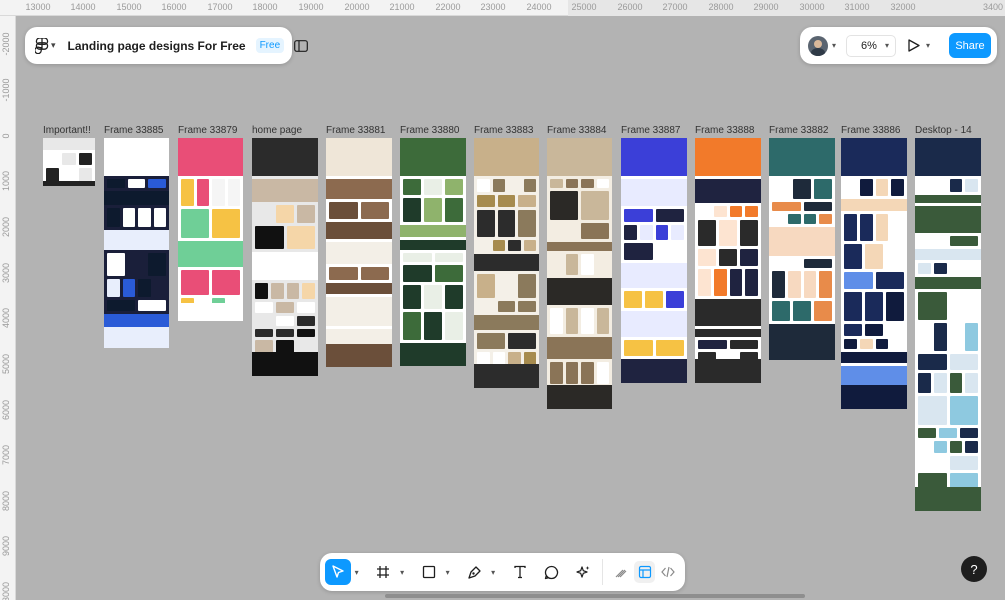 The width and height of the screenshot is (1005, 600). Describe the element at coordinates (133, 130) in the screenshot. I see `frame-label: Frame 33885` at that location.